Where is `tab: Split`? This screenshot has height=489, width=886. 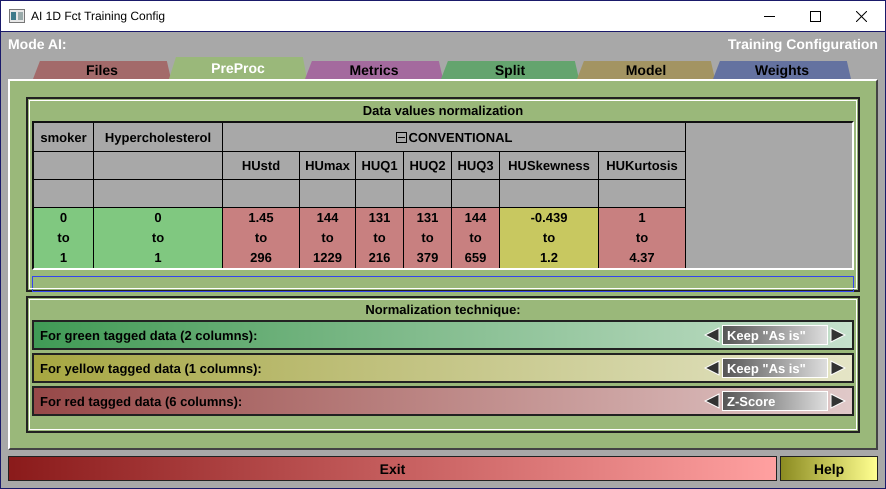
tab: Split is located at coordinates (510, 70).